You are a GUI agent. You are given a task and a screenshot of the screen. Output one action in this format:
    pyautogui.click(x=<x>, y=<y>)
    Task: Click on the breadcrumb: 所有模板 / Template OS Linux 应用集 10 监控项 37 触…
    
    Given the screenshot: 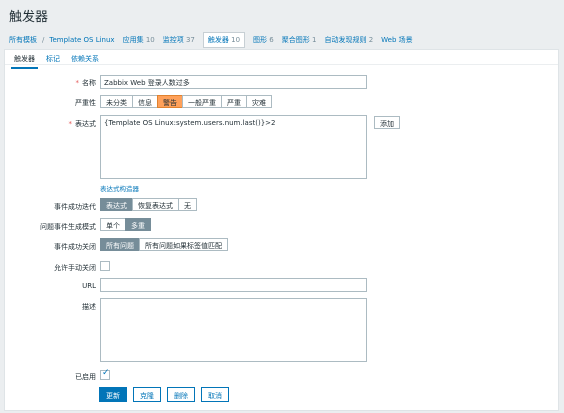 What is the action you would take?
    pyautogui.click(x=215, y=40)
    